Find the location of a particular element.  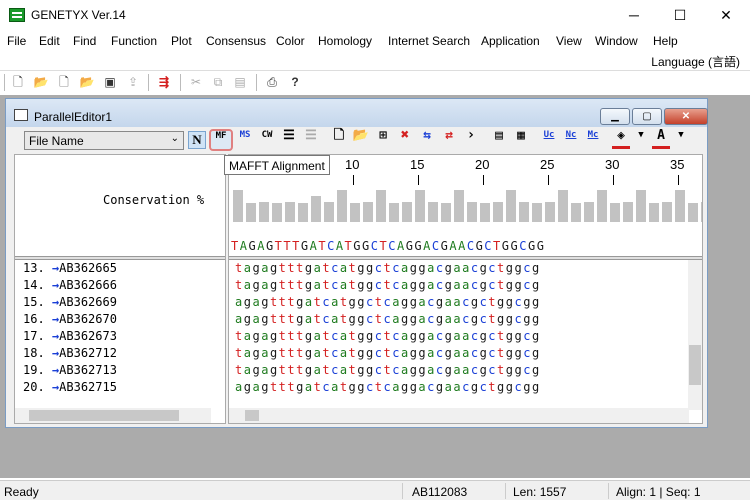

new-file-icon: 🗋 is located at coordinates (18, 82).